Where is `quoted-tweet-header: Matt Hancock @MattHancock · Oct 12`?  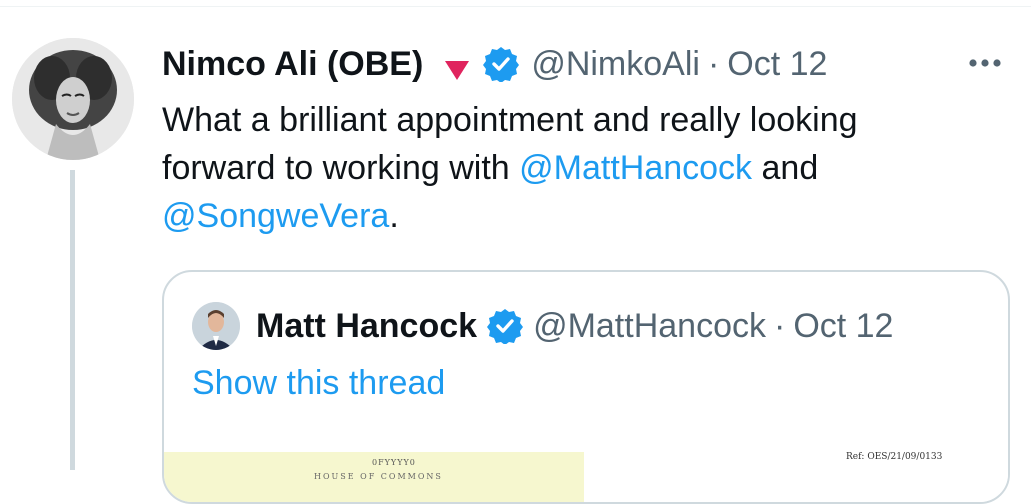 quoted-tweet-header: Matt Hancock @MattHancock · Oct 12 is located at coordinates (574, 326).